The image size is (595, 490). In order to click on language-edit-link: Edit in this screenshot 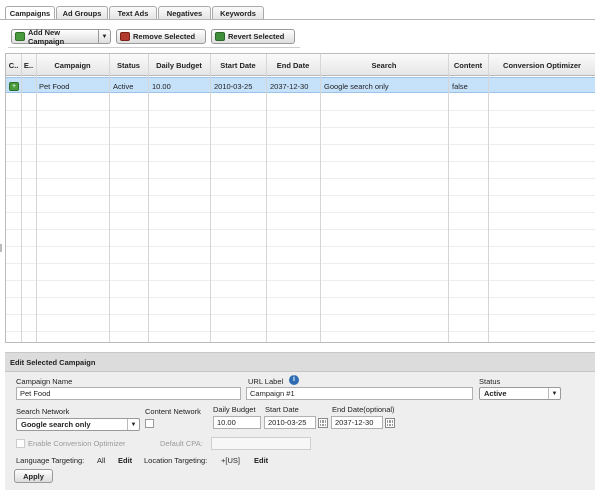, I will do `click(125, 460)`.